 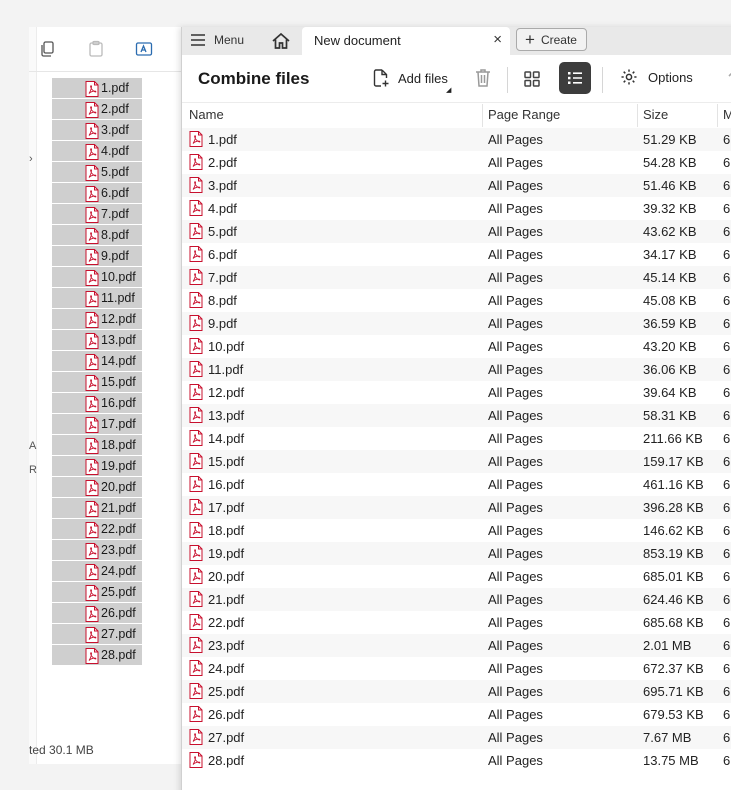 I want to click on copy-icon, so click(x=48, y=49).